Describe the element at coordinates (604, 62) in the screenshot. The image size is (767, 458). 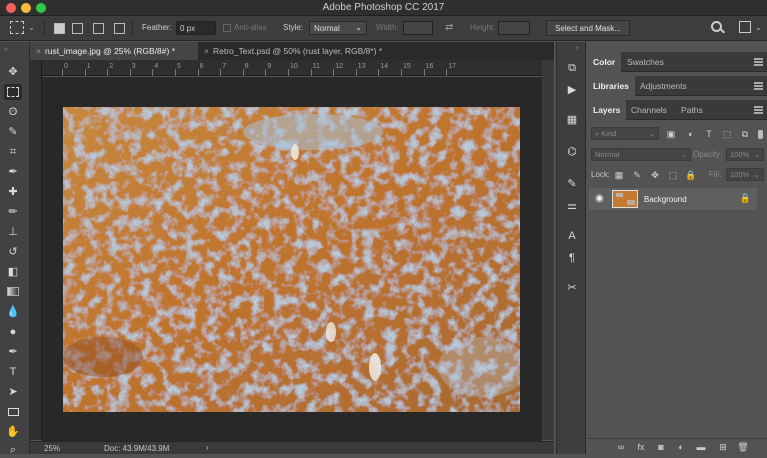
I see `tab-color: Color` at that location.